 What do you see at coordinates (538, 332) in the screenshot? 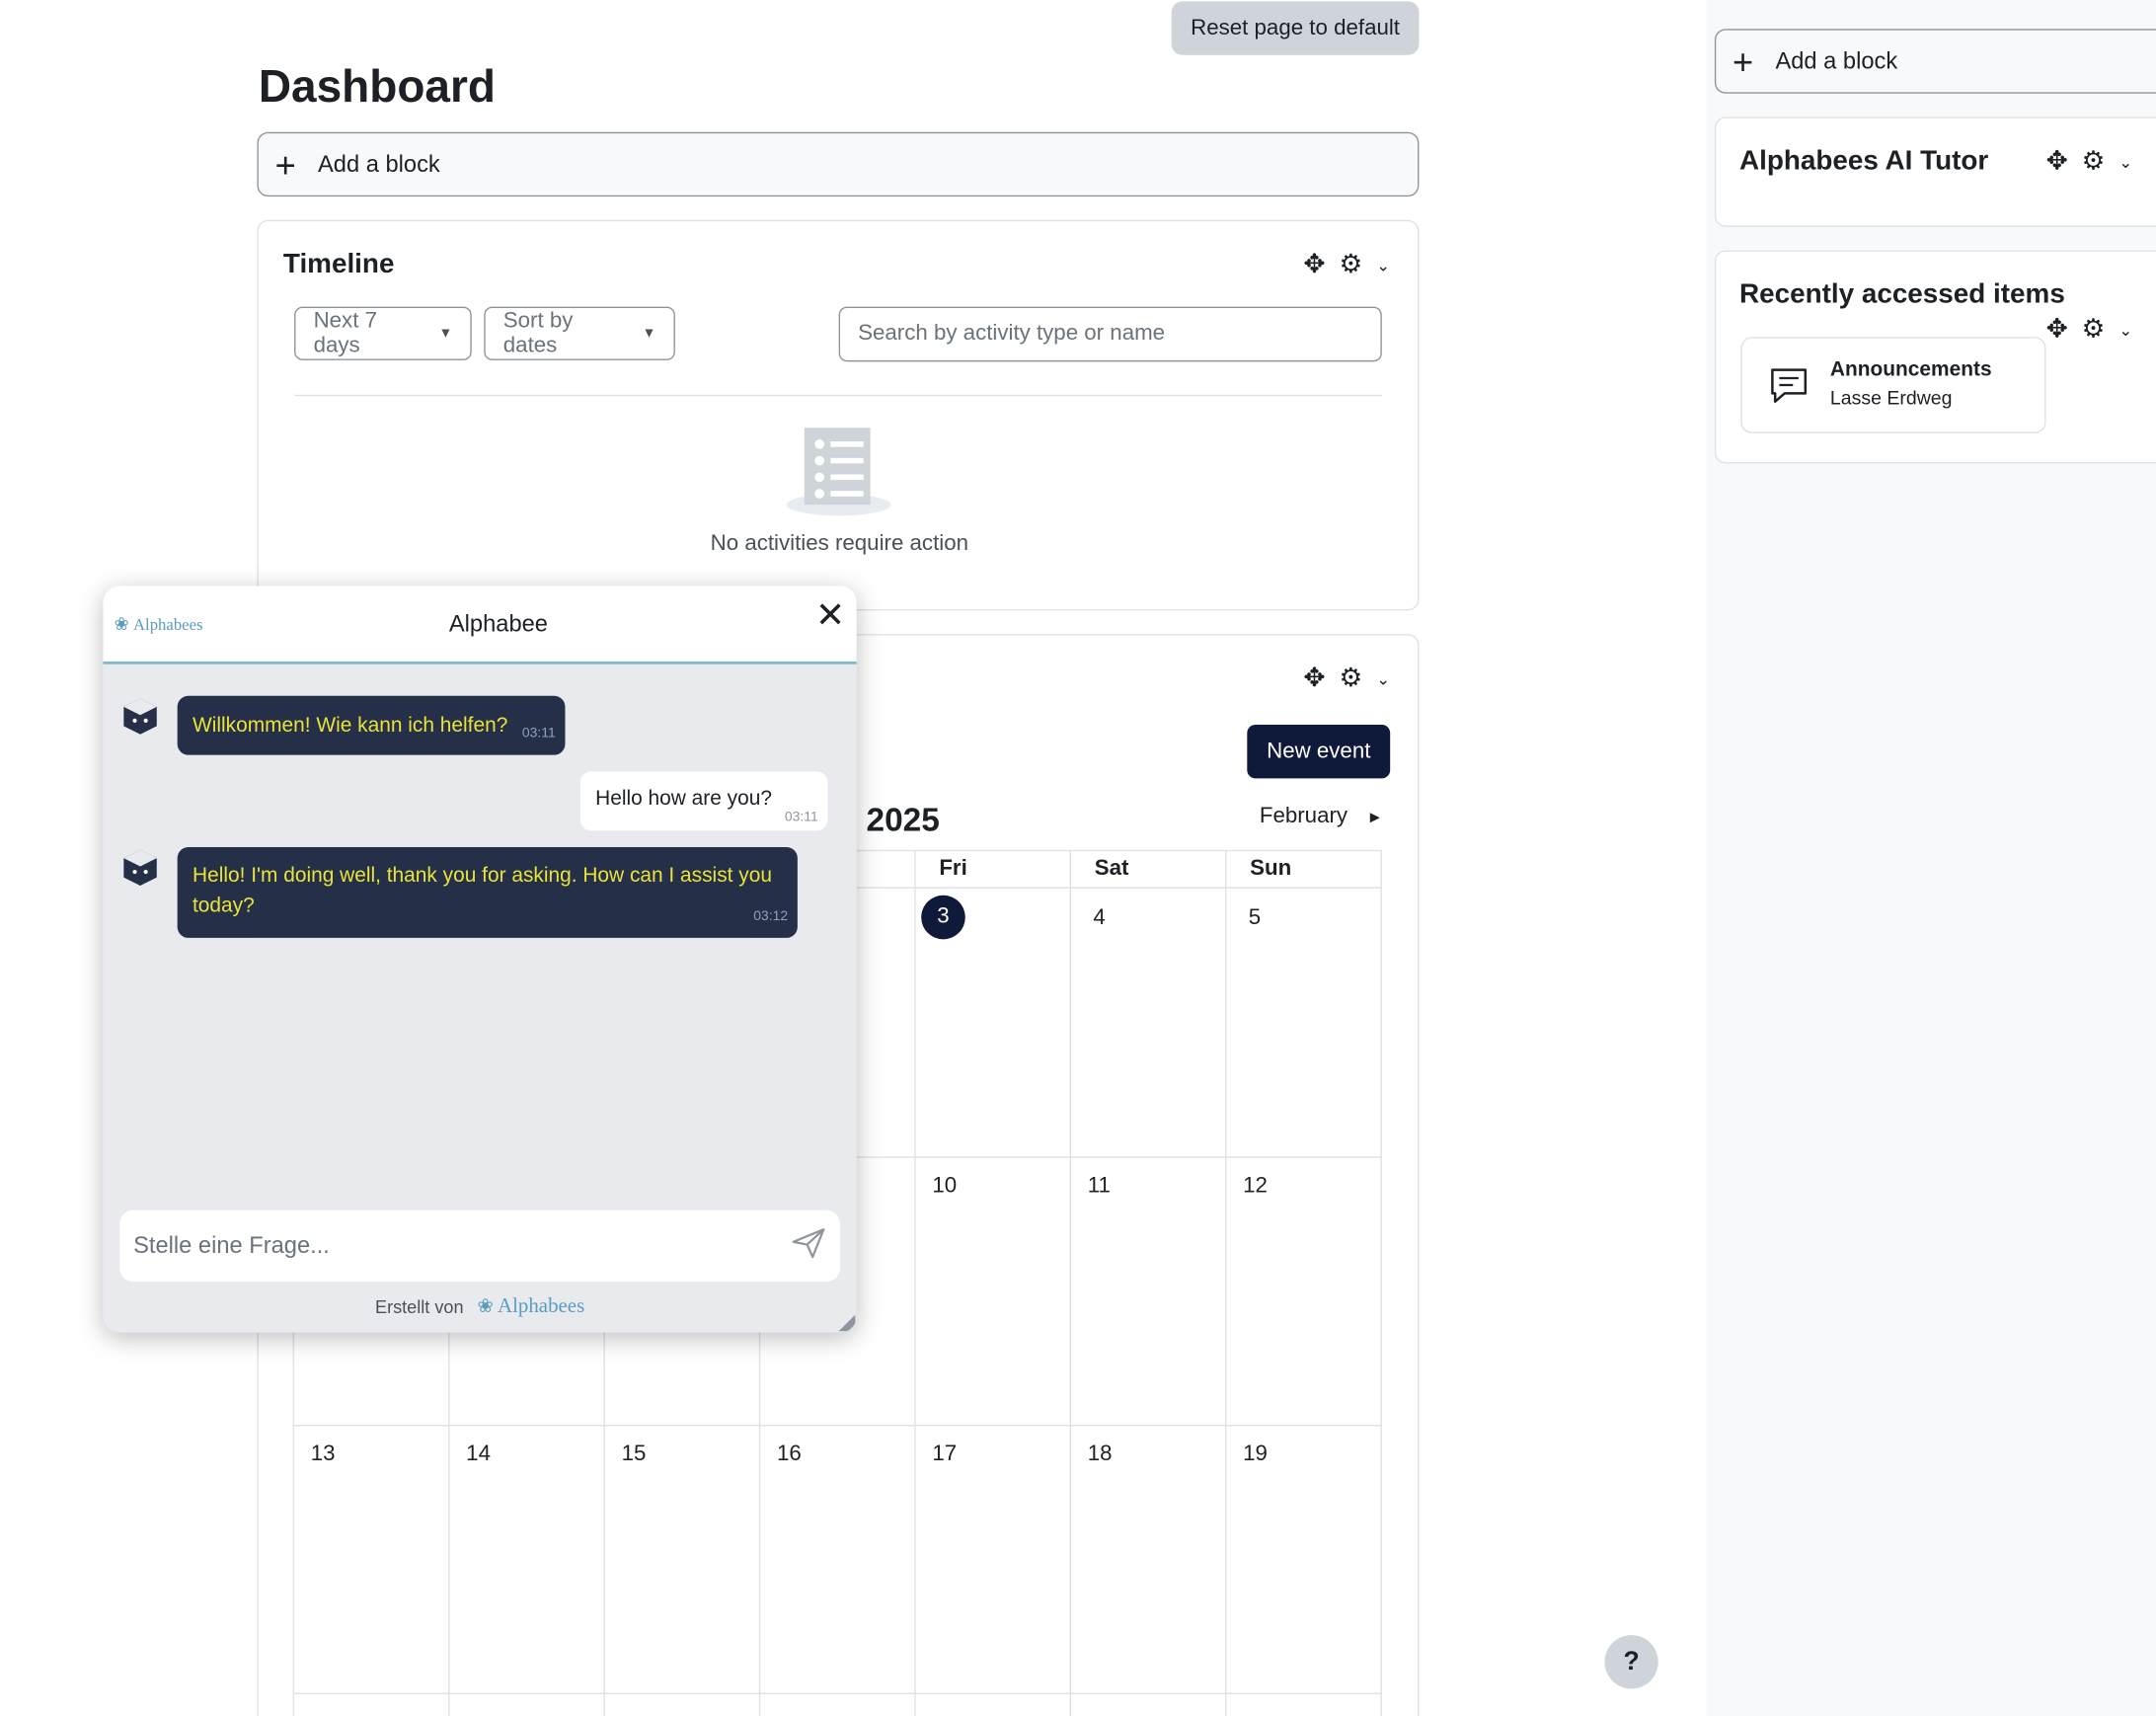
I see `sort-label: Sort by dates` at bounding box center [538, 332].